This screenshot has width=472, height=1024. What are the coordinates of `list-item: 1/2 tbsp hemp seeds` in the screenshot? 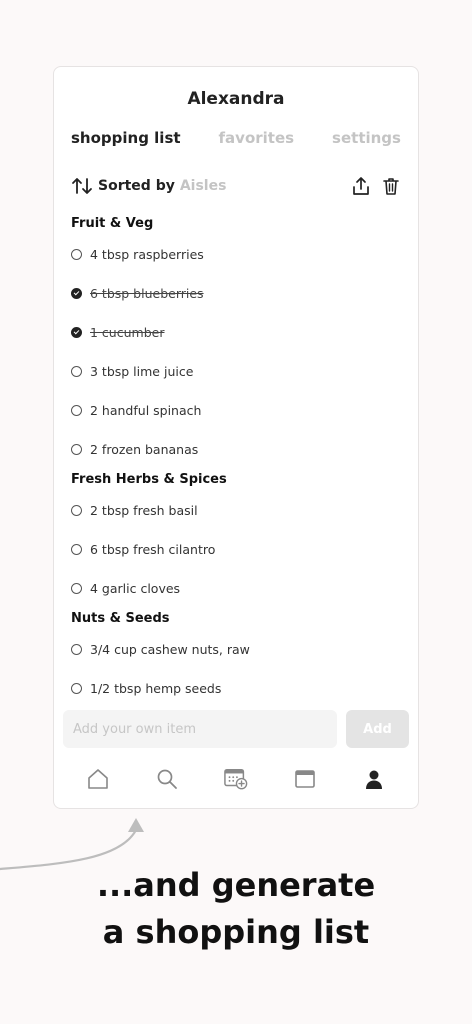 It's located at (236, 686).